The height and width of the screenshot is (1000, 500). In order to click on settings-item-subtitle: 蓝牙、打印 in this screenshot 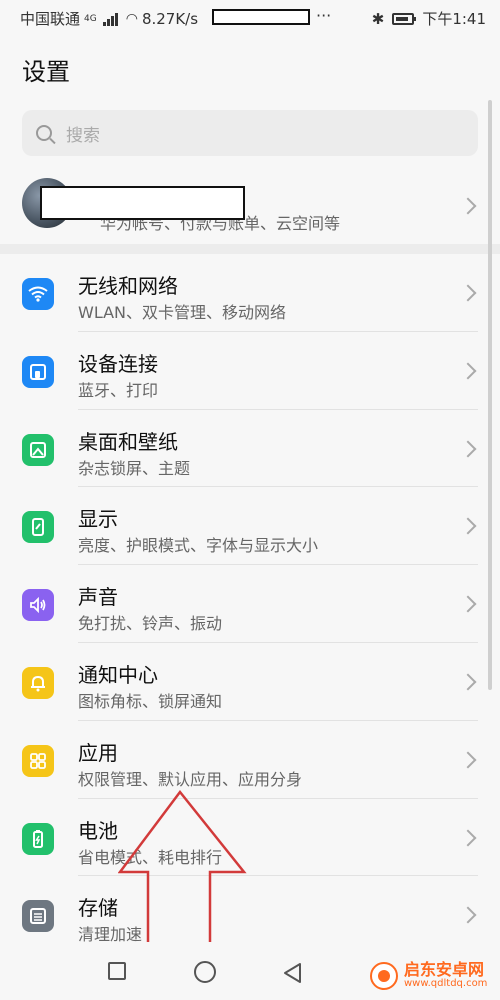, I will do `click(118, 390)`.